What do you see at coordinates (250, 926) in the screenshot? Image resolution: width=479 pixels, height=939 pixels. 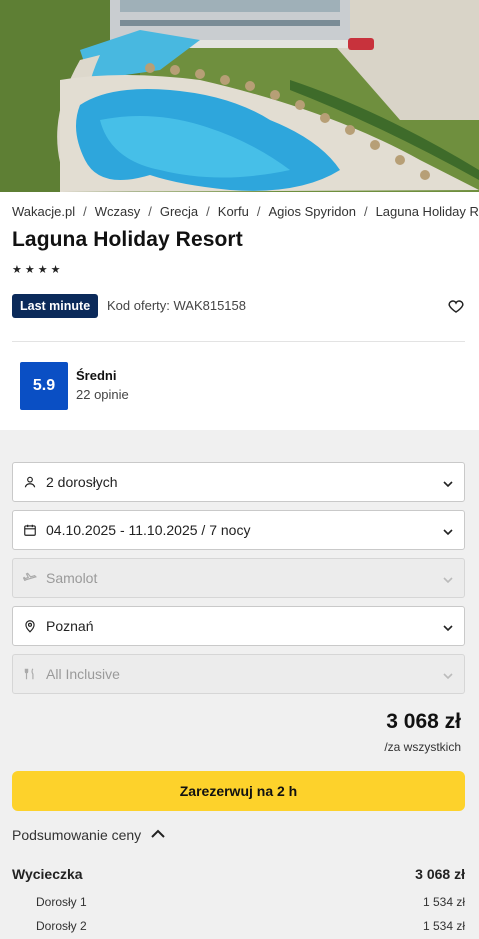 I see `summary-adult-row: Dorosły 2 1 534 zł` at bounding box center [250, 926].